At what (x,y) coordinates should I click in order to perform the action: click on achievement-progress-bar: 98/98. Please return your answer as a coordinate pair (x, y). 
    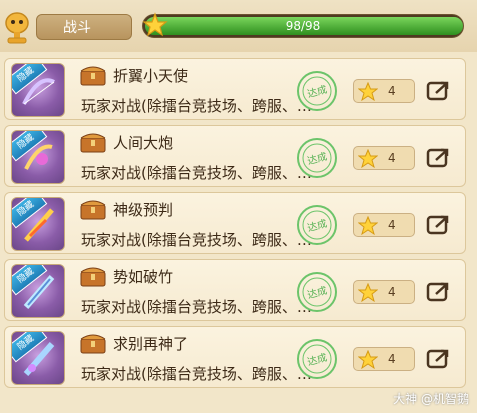
    Looking at the image, I should click on (303, 26).